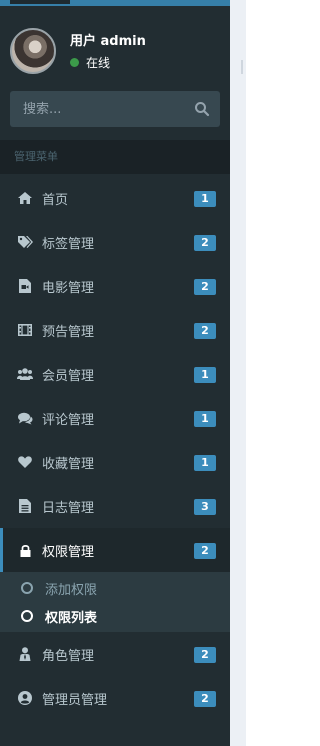 Image resolution: width=320 pixels, height=746 pixels. I want to click on file-text-icon, so click(25, 506).